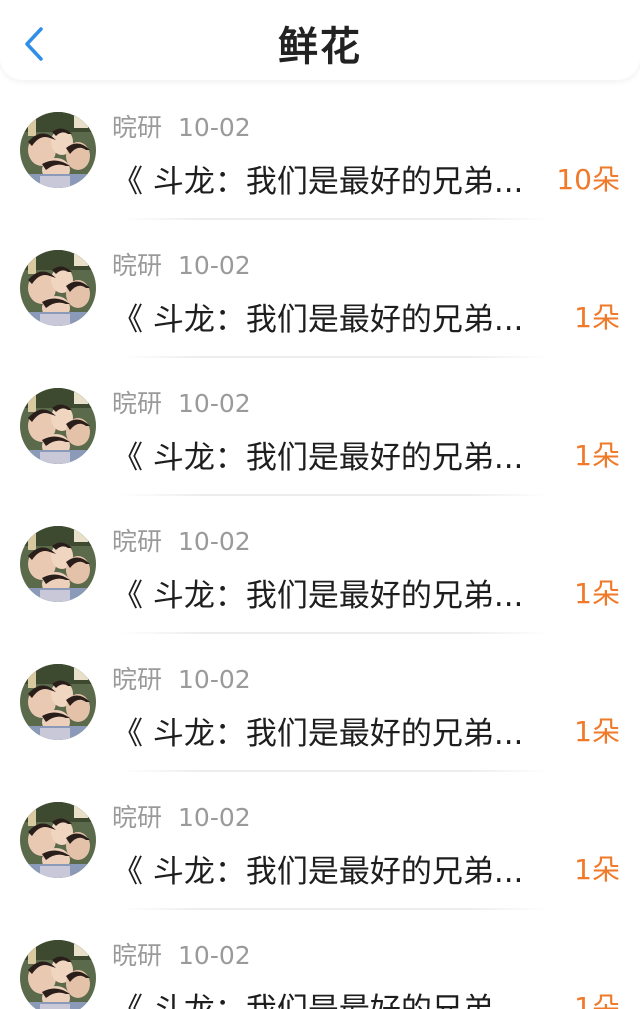  What do you see at coordinates (588, 179) in the screenshot?
I see `flower-count: 10朵` at bounding box center [588, 179].